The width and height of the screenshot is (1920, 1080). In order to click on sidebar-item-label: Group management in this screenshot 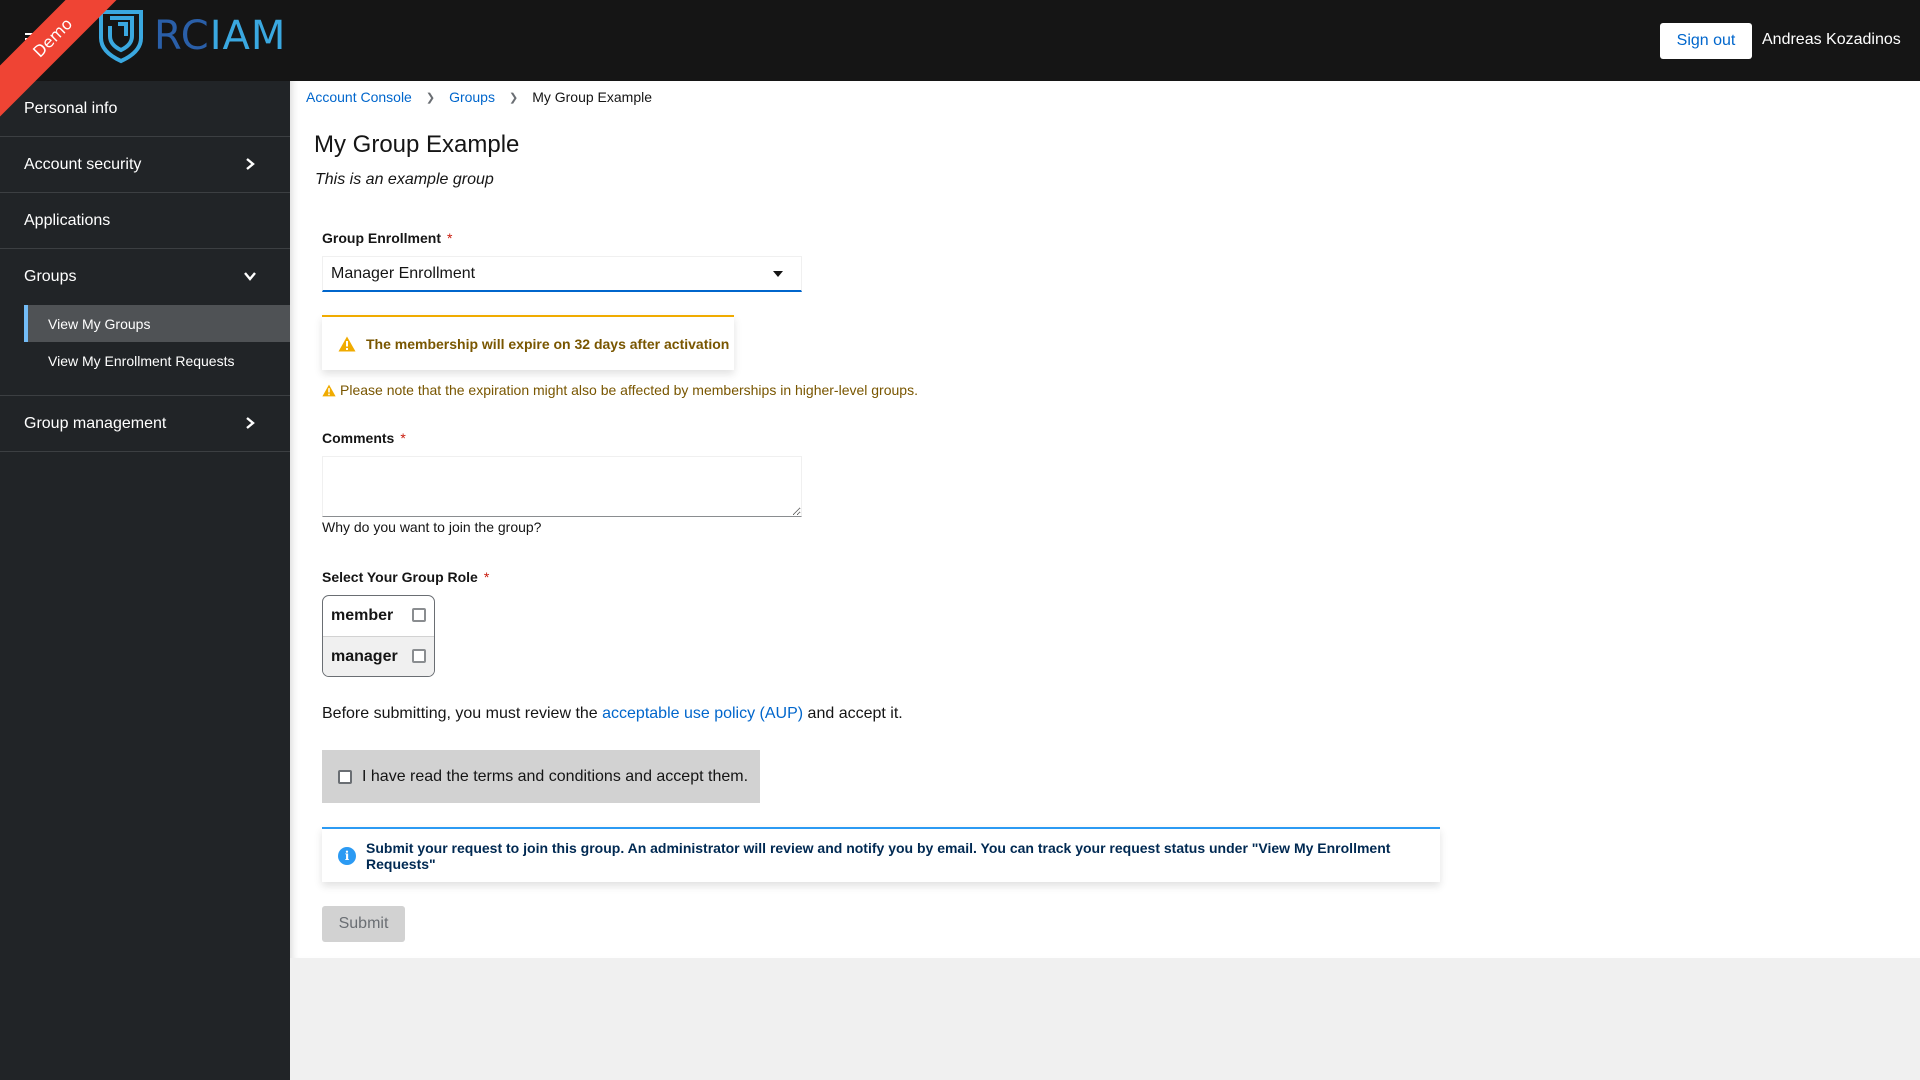, I will do `click(95, 423)`.